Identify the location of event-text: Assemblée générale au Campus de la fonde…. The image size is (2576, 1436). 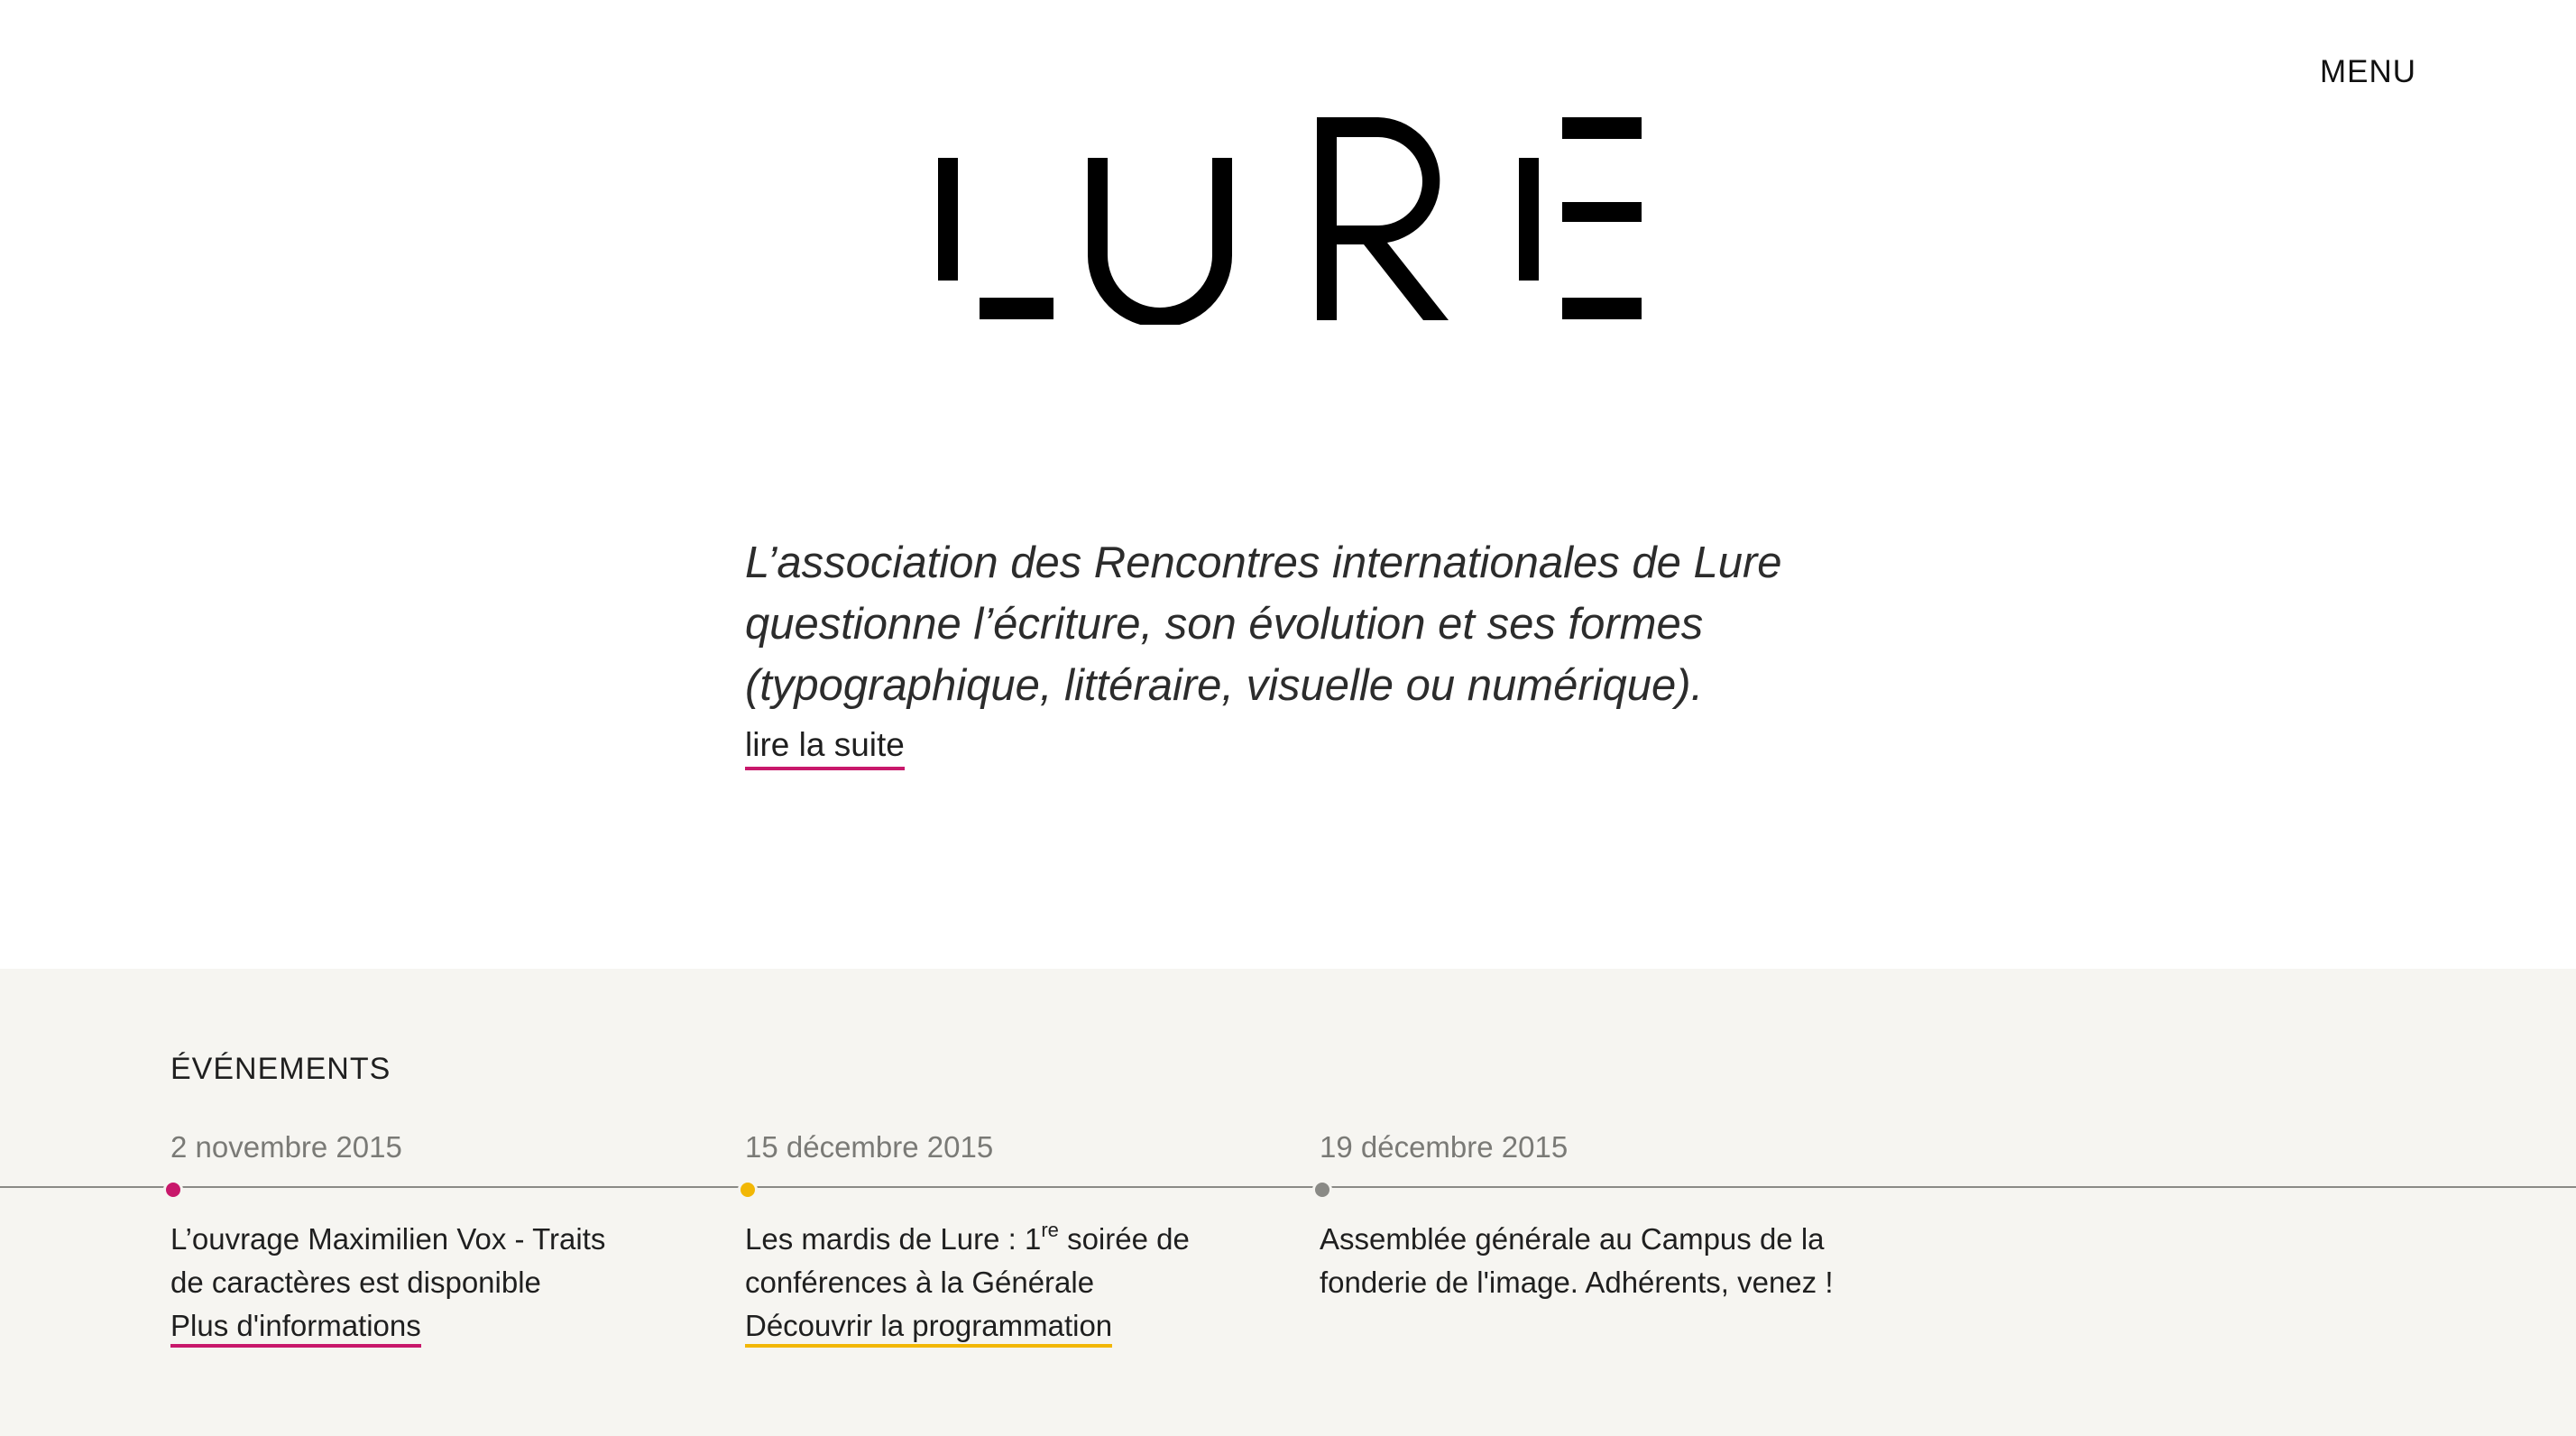
(1577, 1260).